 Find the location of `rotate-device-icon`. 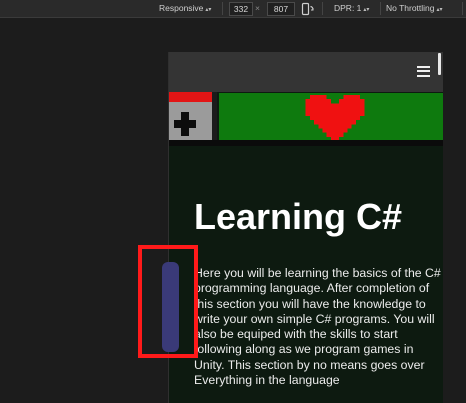

rotate-device-icon is located at coordinates (308, 8).